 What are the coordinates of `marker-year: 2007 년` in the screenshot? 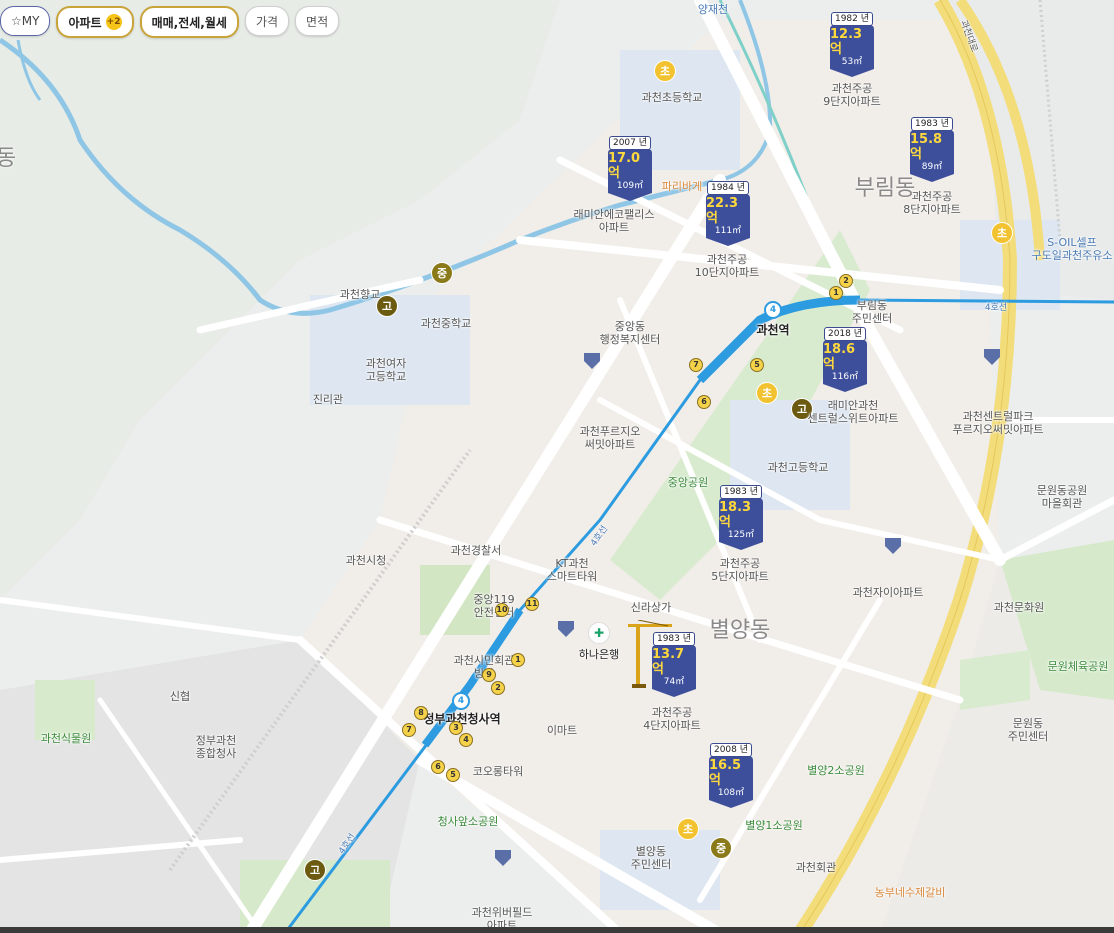 It's located at (630, 143).